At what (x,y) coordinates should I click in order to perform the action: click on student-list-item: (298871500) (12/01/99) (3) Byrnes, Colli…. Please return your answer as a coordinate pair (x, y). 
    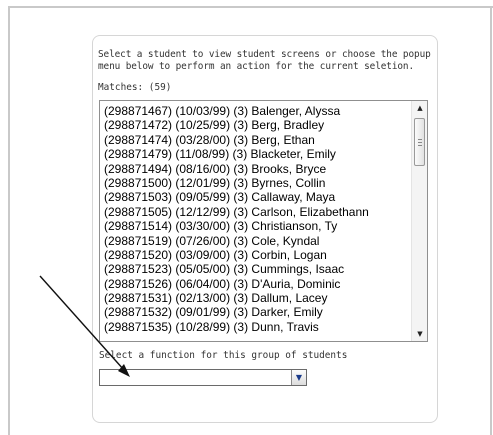
    Looking at the image, I should click on (256, 183).